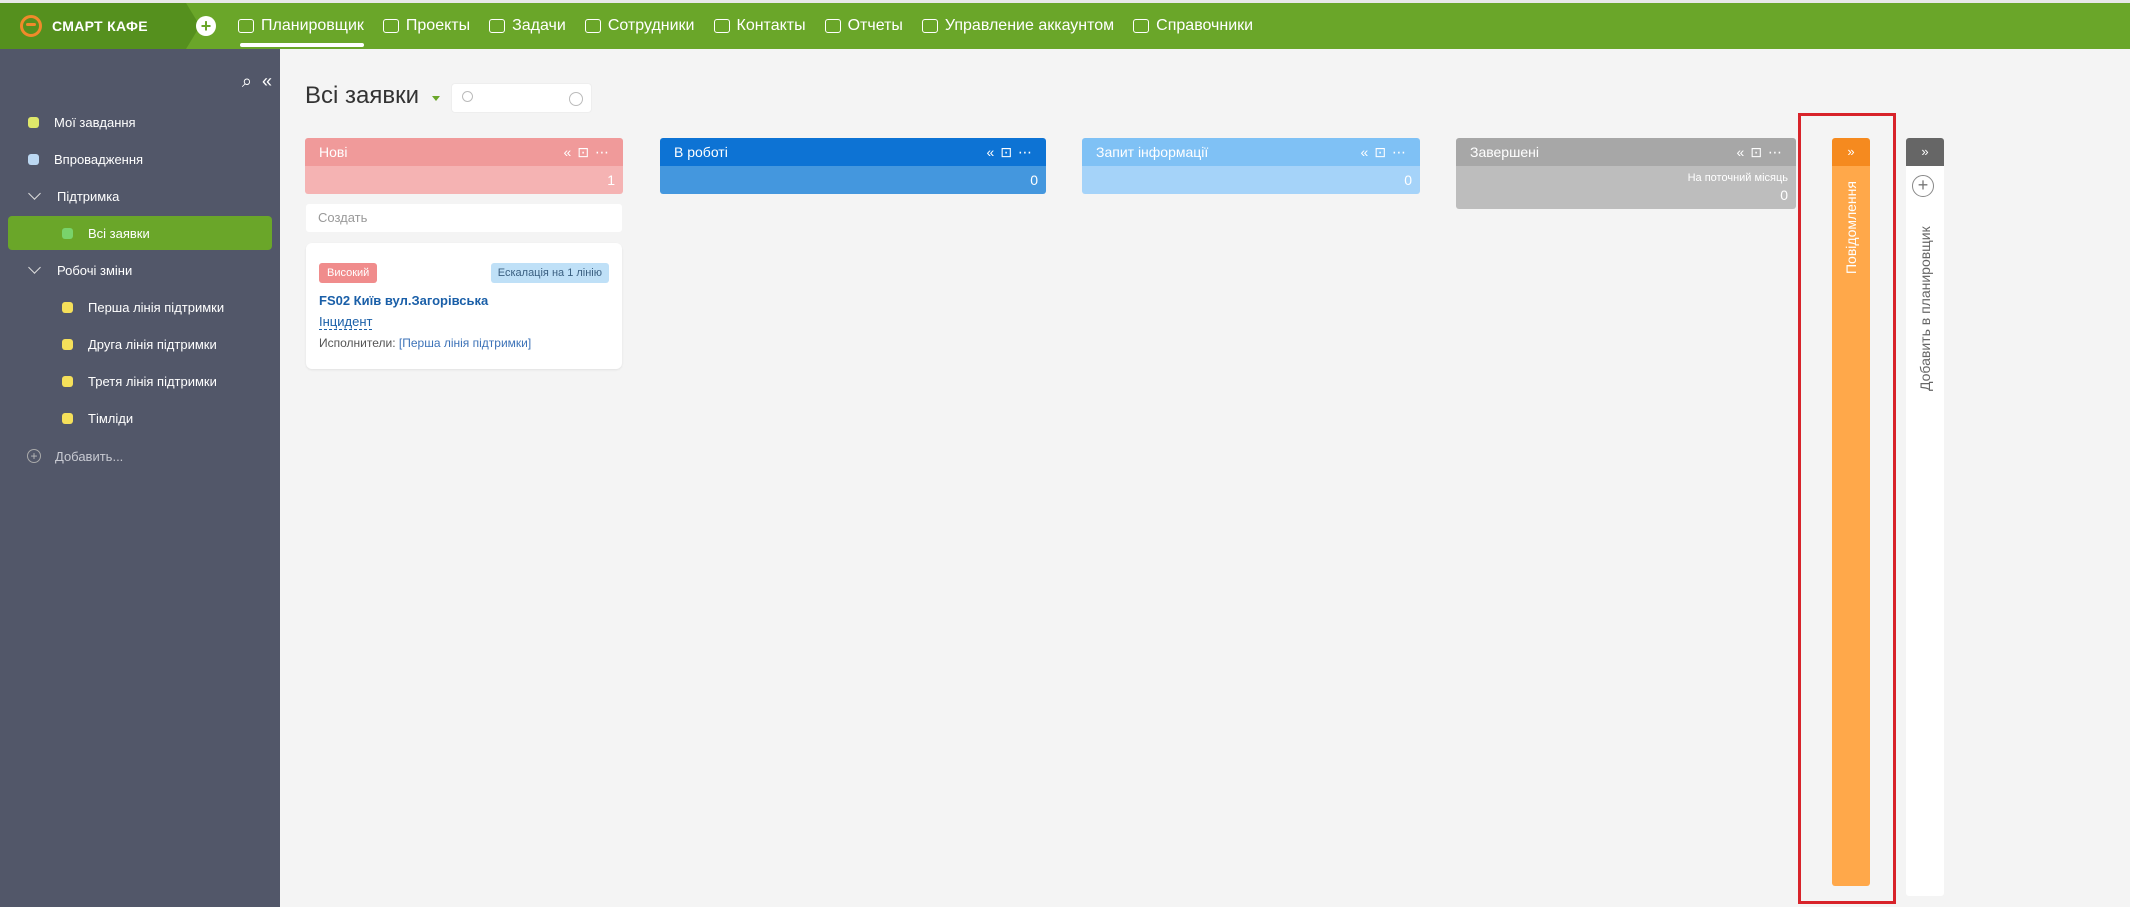 This screenshot has width=2130, height=907. What do you see at coordinates (863, 26) in the screenshot?
I see `nav-reports: Отчеты` at bounding box center [863, 26].